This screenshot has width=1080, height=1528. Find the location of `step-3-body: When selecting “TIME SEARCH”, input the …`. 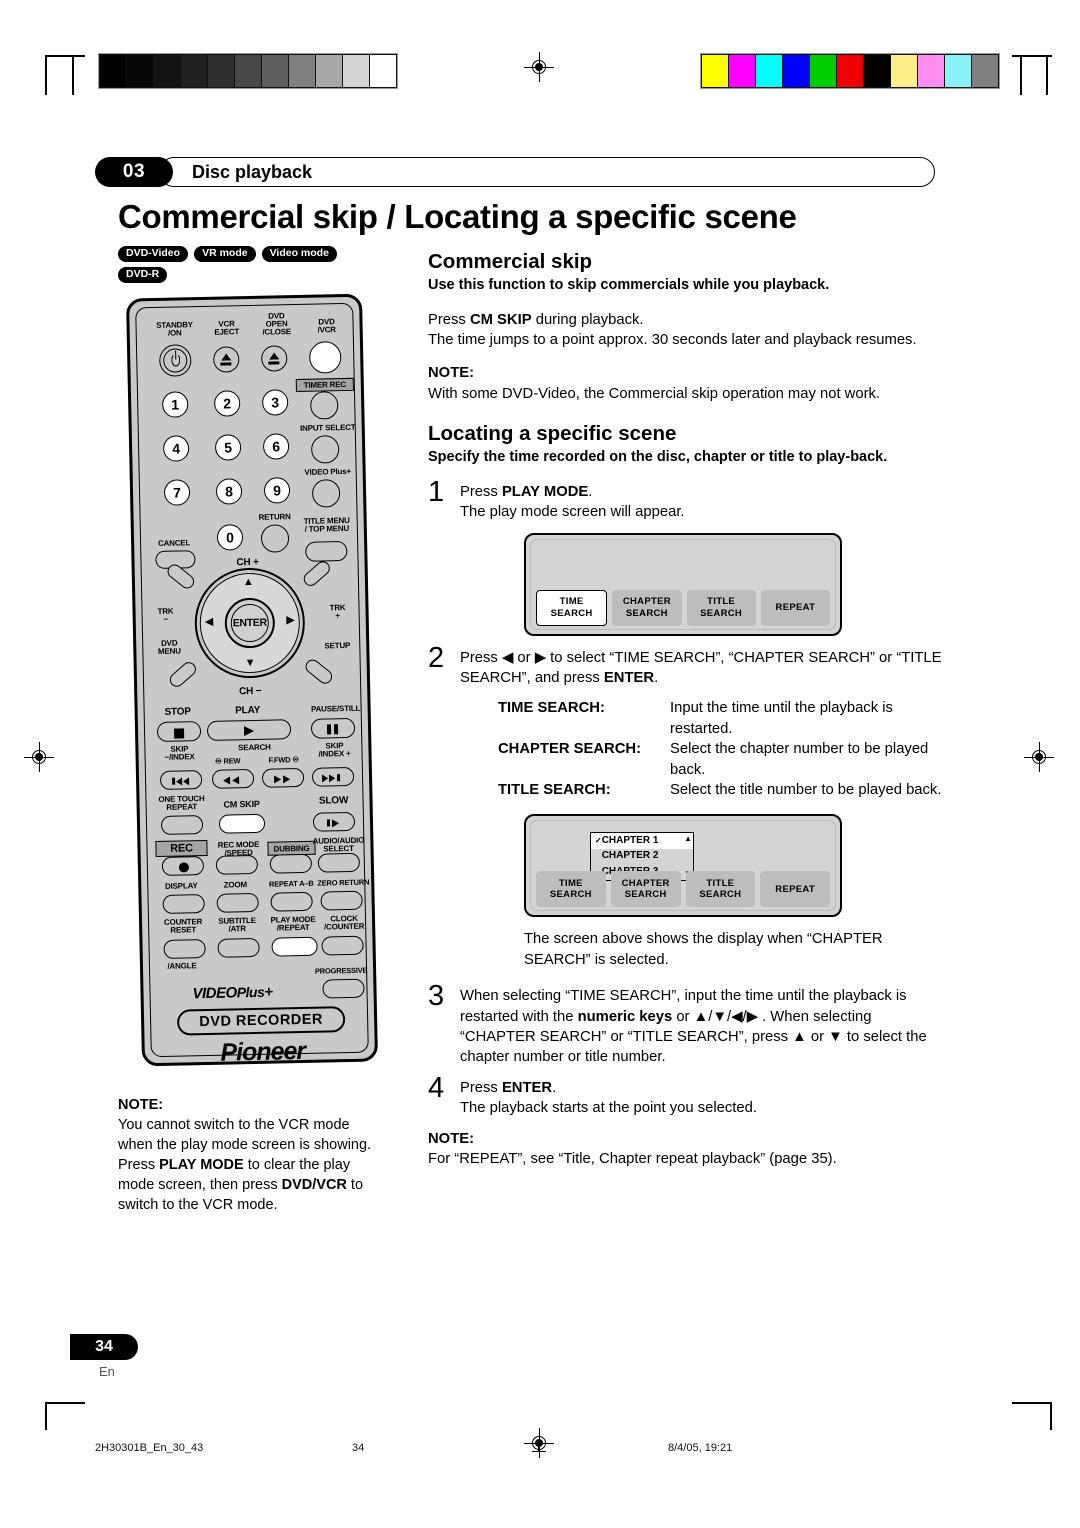

step-3-body: When selecting “TIME SEARCH”, input the … is located at coordinates (704, 1027).